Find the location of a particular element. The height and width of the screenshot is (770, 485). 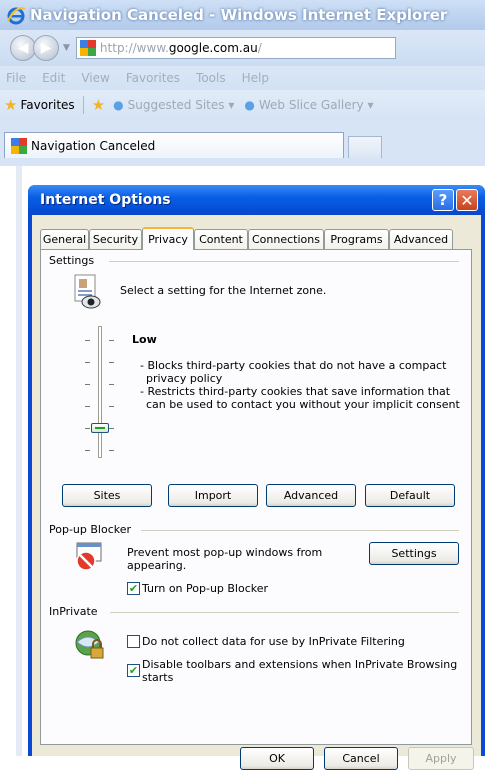

menu-edit: Edit is located at coordinates (53, 78).